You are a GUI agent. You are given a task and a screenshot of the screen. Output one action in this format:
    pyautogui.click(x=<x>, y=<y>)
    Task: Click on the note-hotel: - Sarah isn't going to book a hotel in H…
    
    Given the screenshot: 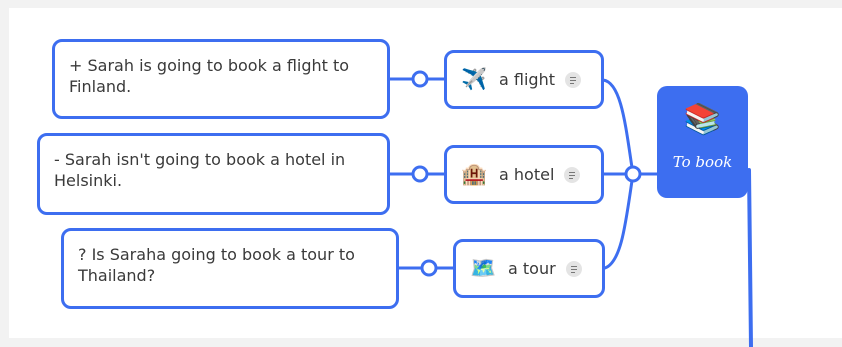 What is the action you would take?
    pyautogui.click(x=213, y=174)
    